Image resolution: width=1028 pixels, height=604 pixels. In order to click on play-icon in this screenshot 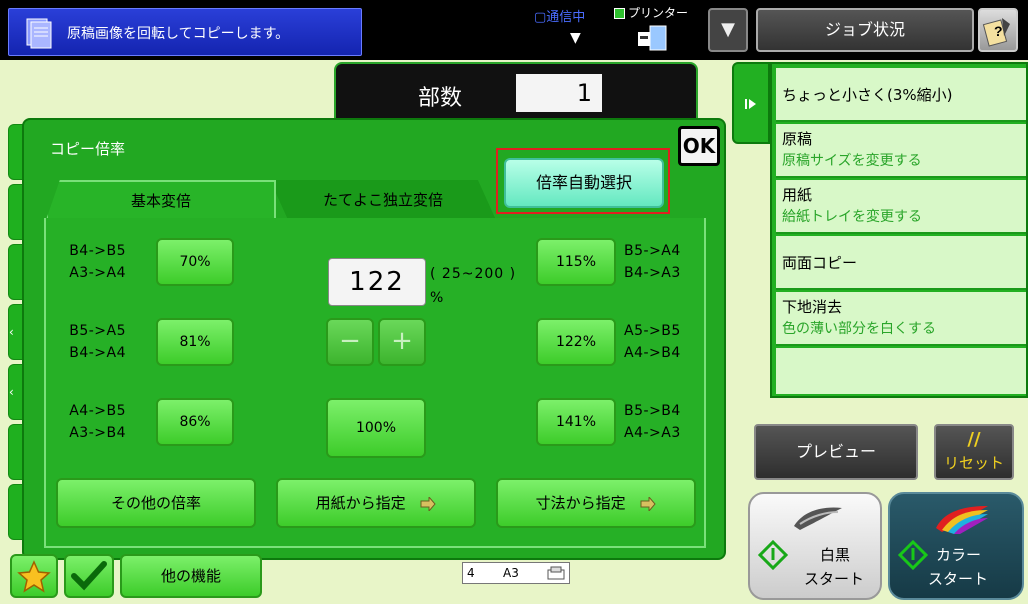, I will do `click(750, 104)`.